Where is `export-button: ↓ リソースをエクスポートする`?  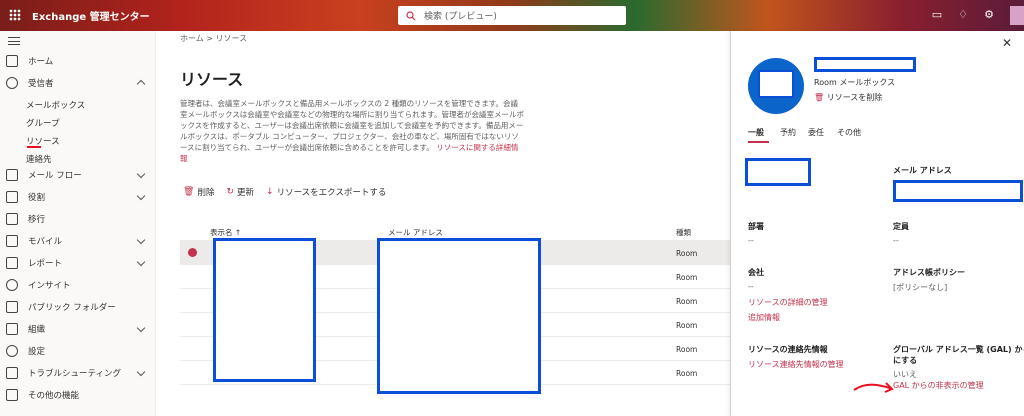
export-button: ↓ リソースをエクスポートする is located at coordinates (326, 192).